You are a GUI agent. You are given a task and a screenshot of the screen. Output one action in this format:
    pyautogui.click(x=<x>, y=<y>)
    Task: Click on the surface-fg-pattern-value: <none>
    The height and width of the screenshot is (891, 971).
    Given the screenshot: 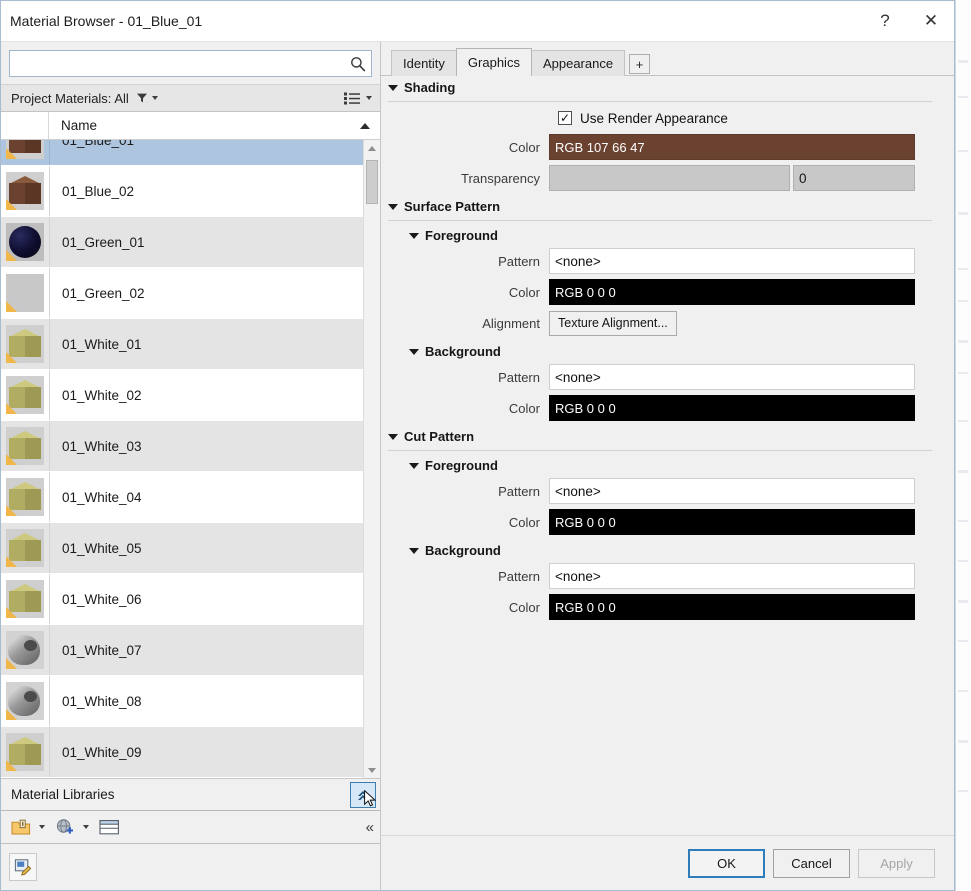 What is the action you would take?
    pyautogui.click(x=732, y=261)
    